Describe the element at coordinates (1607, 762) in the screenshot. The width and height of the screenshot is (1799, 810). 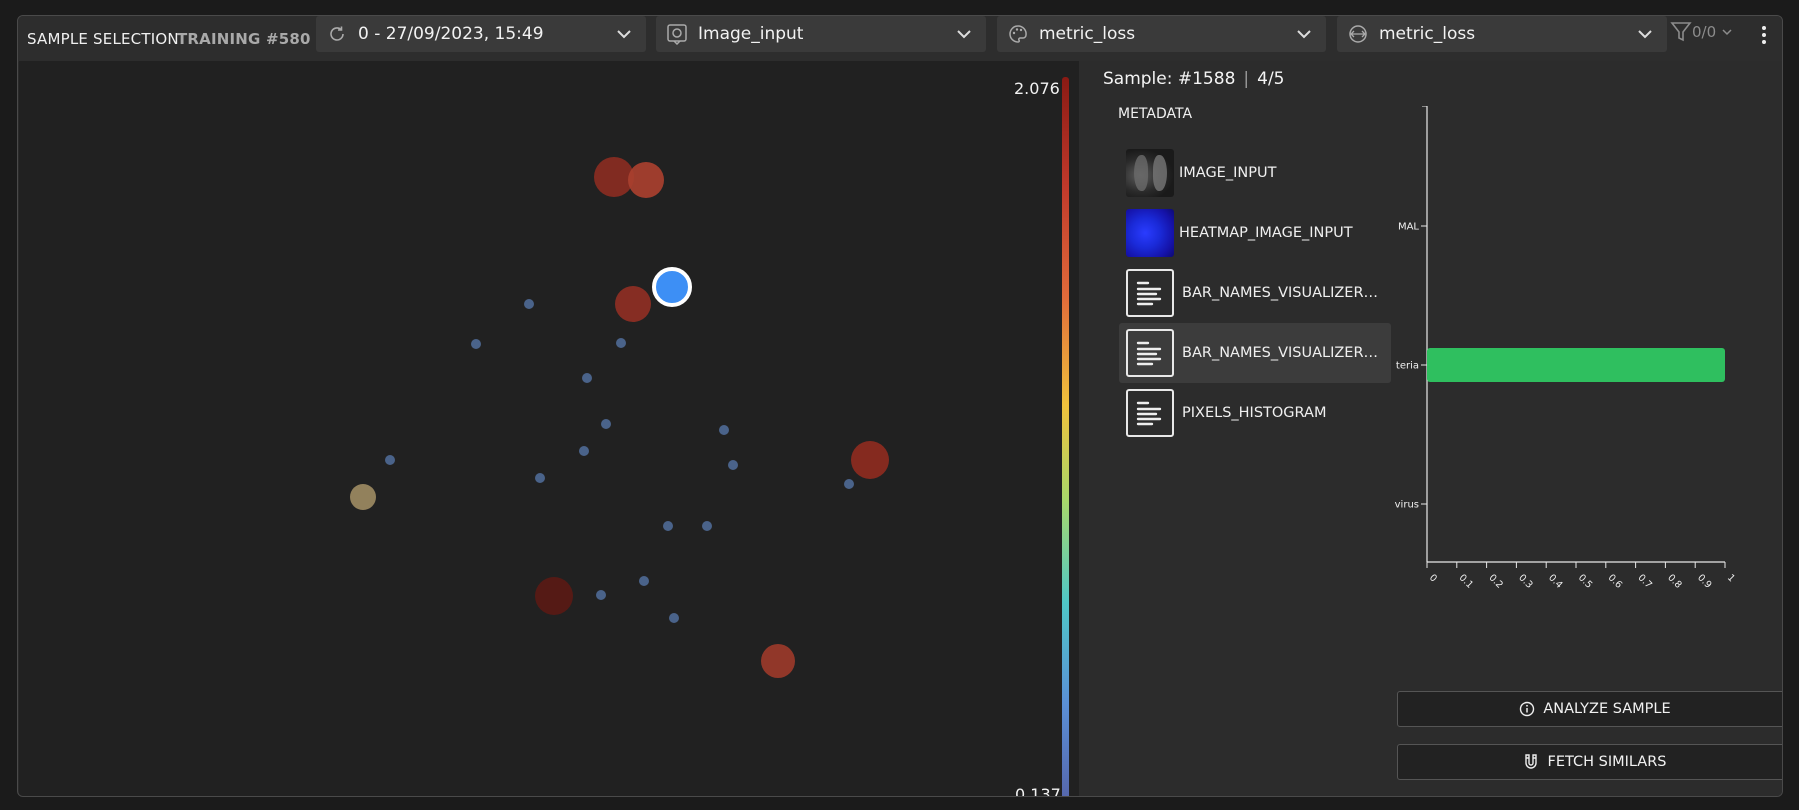
I see `fetch-label: FETCH SIMILARS` at that location.